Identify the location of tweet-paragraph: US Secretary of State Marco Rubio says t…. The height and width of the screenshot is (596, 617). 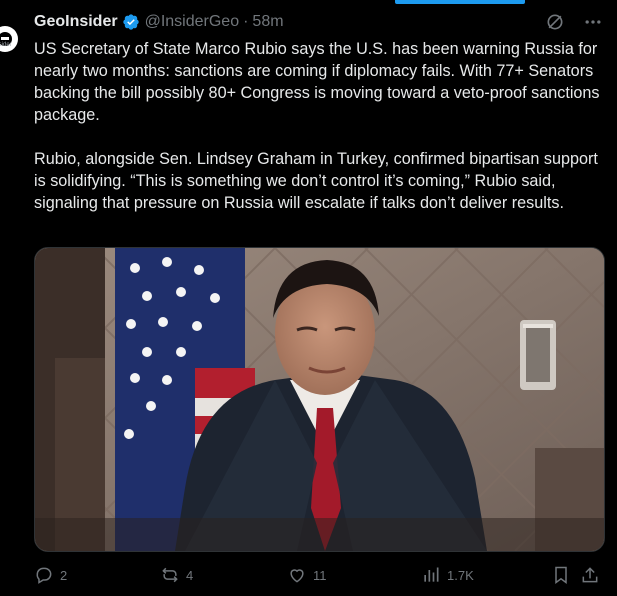
(317, 82).